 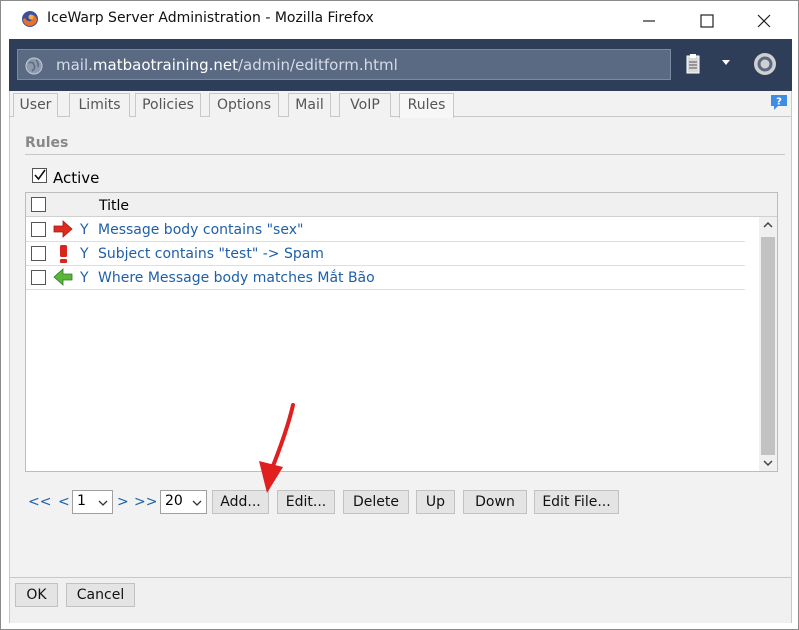 I want to click on cancel-button: Cancel, so click(x=100, y=595).